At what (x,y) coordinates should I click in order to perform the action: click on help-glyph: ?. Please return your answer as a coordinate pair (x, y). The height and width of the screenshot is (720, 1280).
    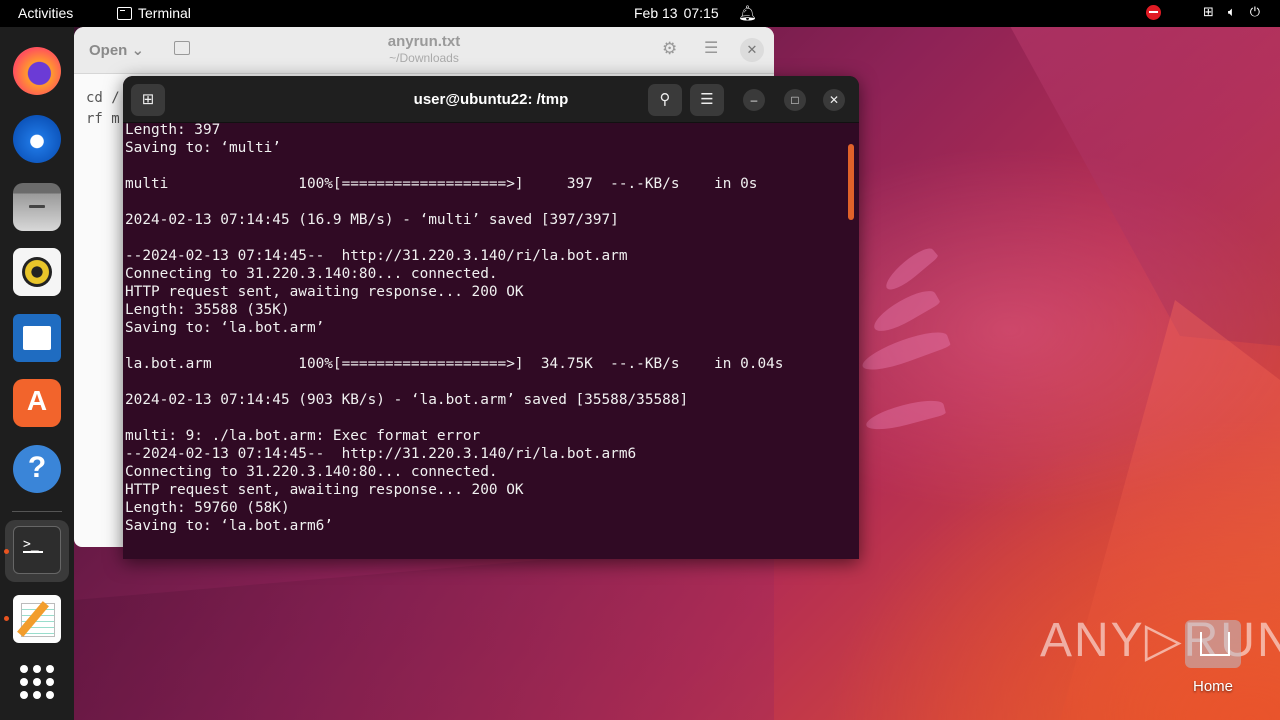
    Looking at the image, I should click on (37, 467).